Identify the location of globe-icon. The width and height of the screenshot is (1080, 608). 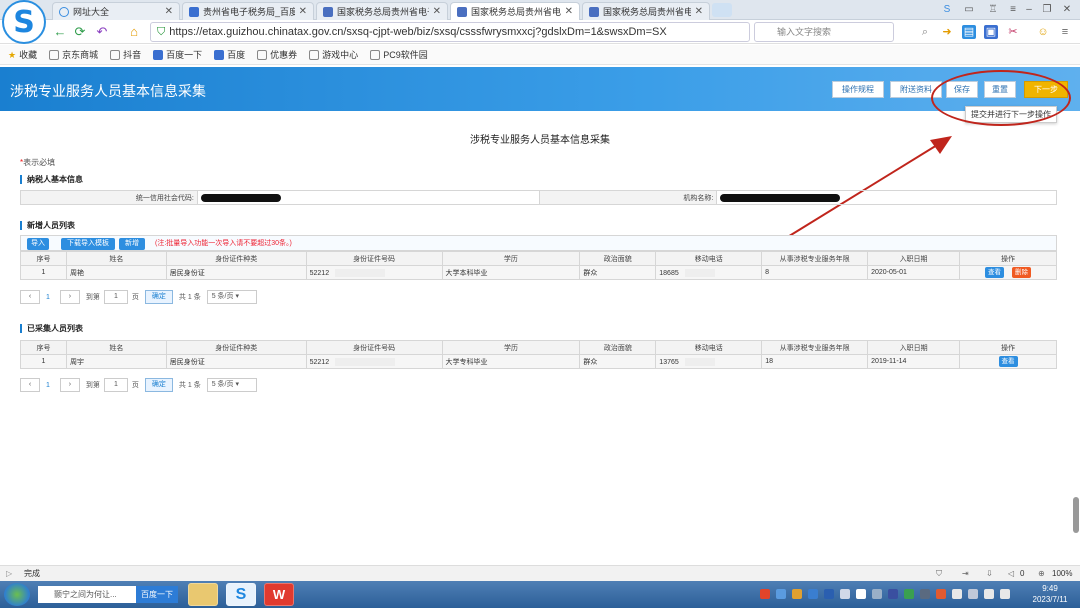
(64, 11).